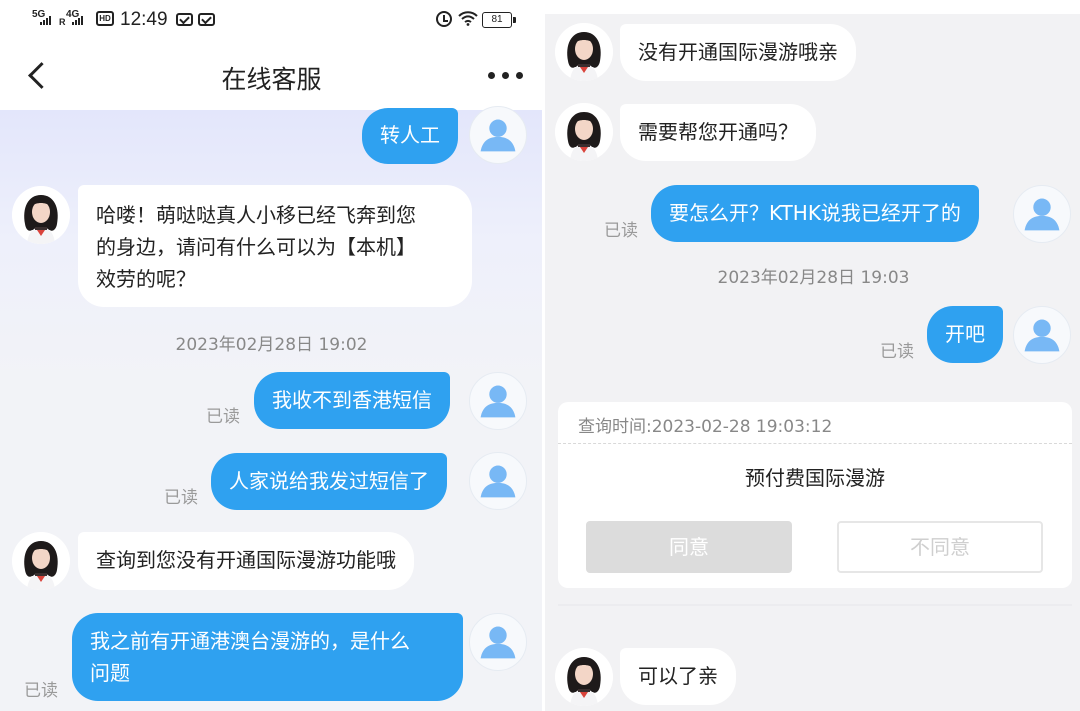 This screenshot has height=711, width=1080. What do you see at coordinates (815, 478) in the screenshot?
I see `card-title: 预付费国际漫游` at bounding box center [815, 478].